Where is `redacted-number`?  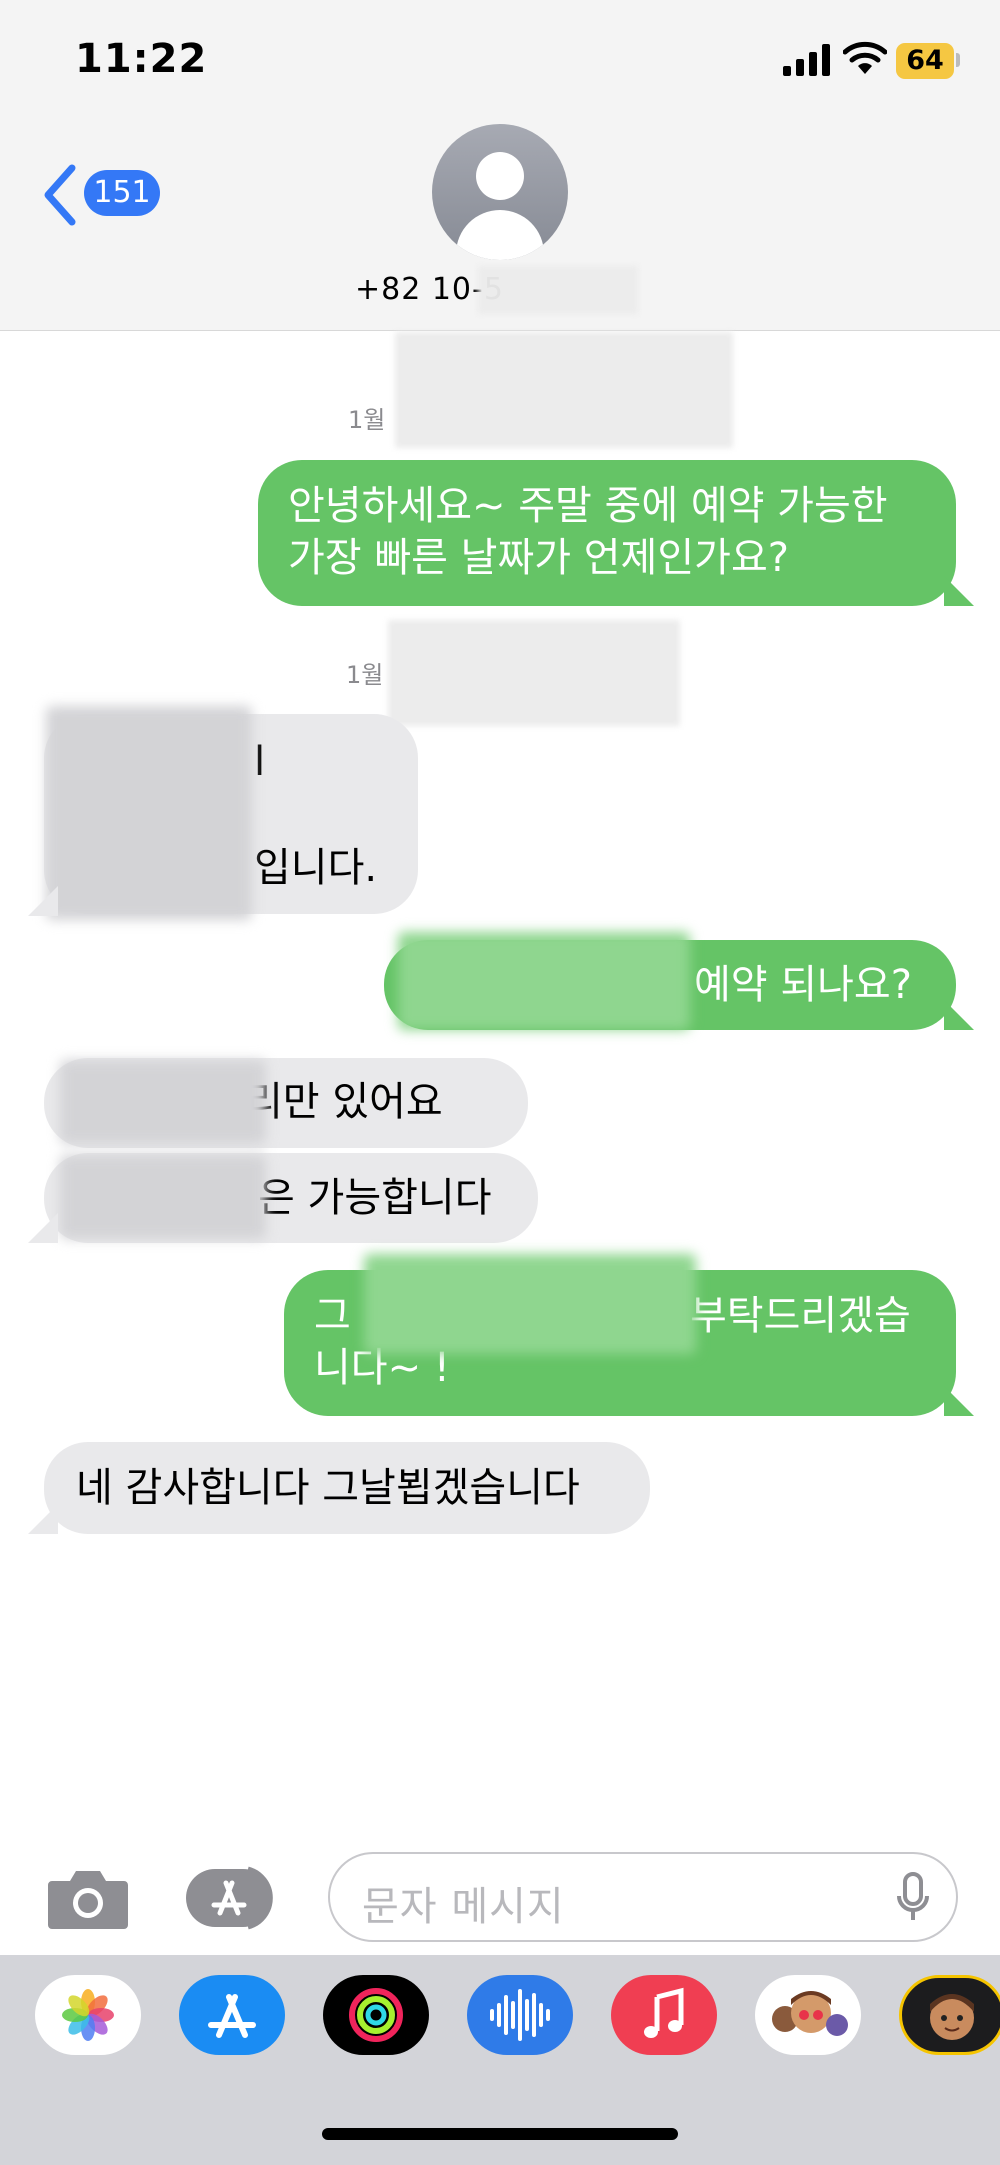 redacted-number is located at coordinates (558, 290).